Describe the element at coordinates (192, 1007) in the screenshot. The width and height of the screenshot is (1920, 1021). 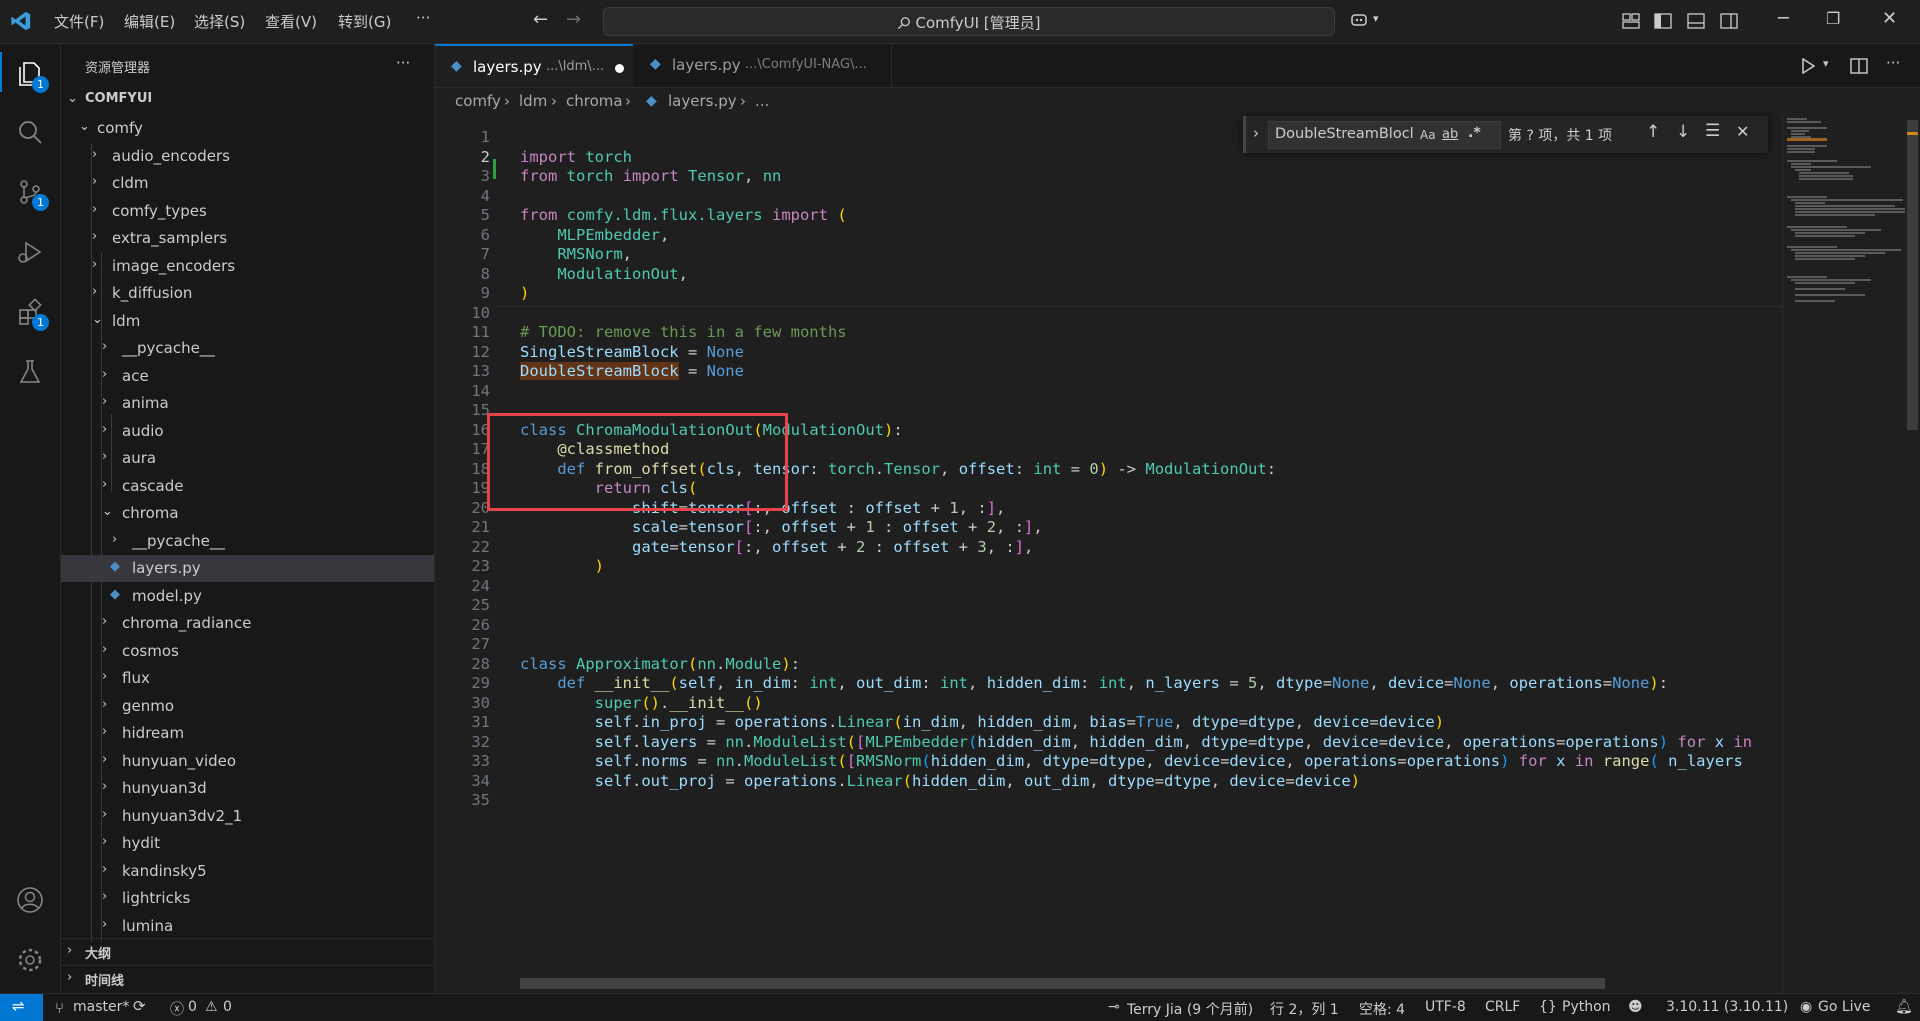
I see `error-count: 0` at that location.